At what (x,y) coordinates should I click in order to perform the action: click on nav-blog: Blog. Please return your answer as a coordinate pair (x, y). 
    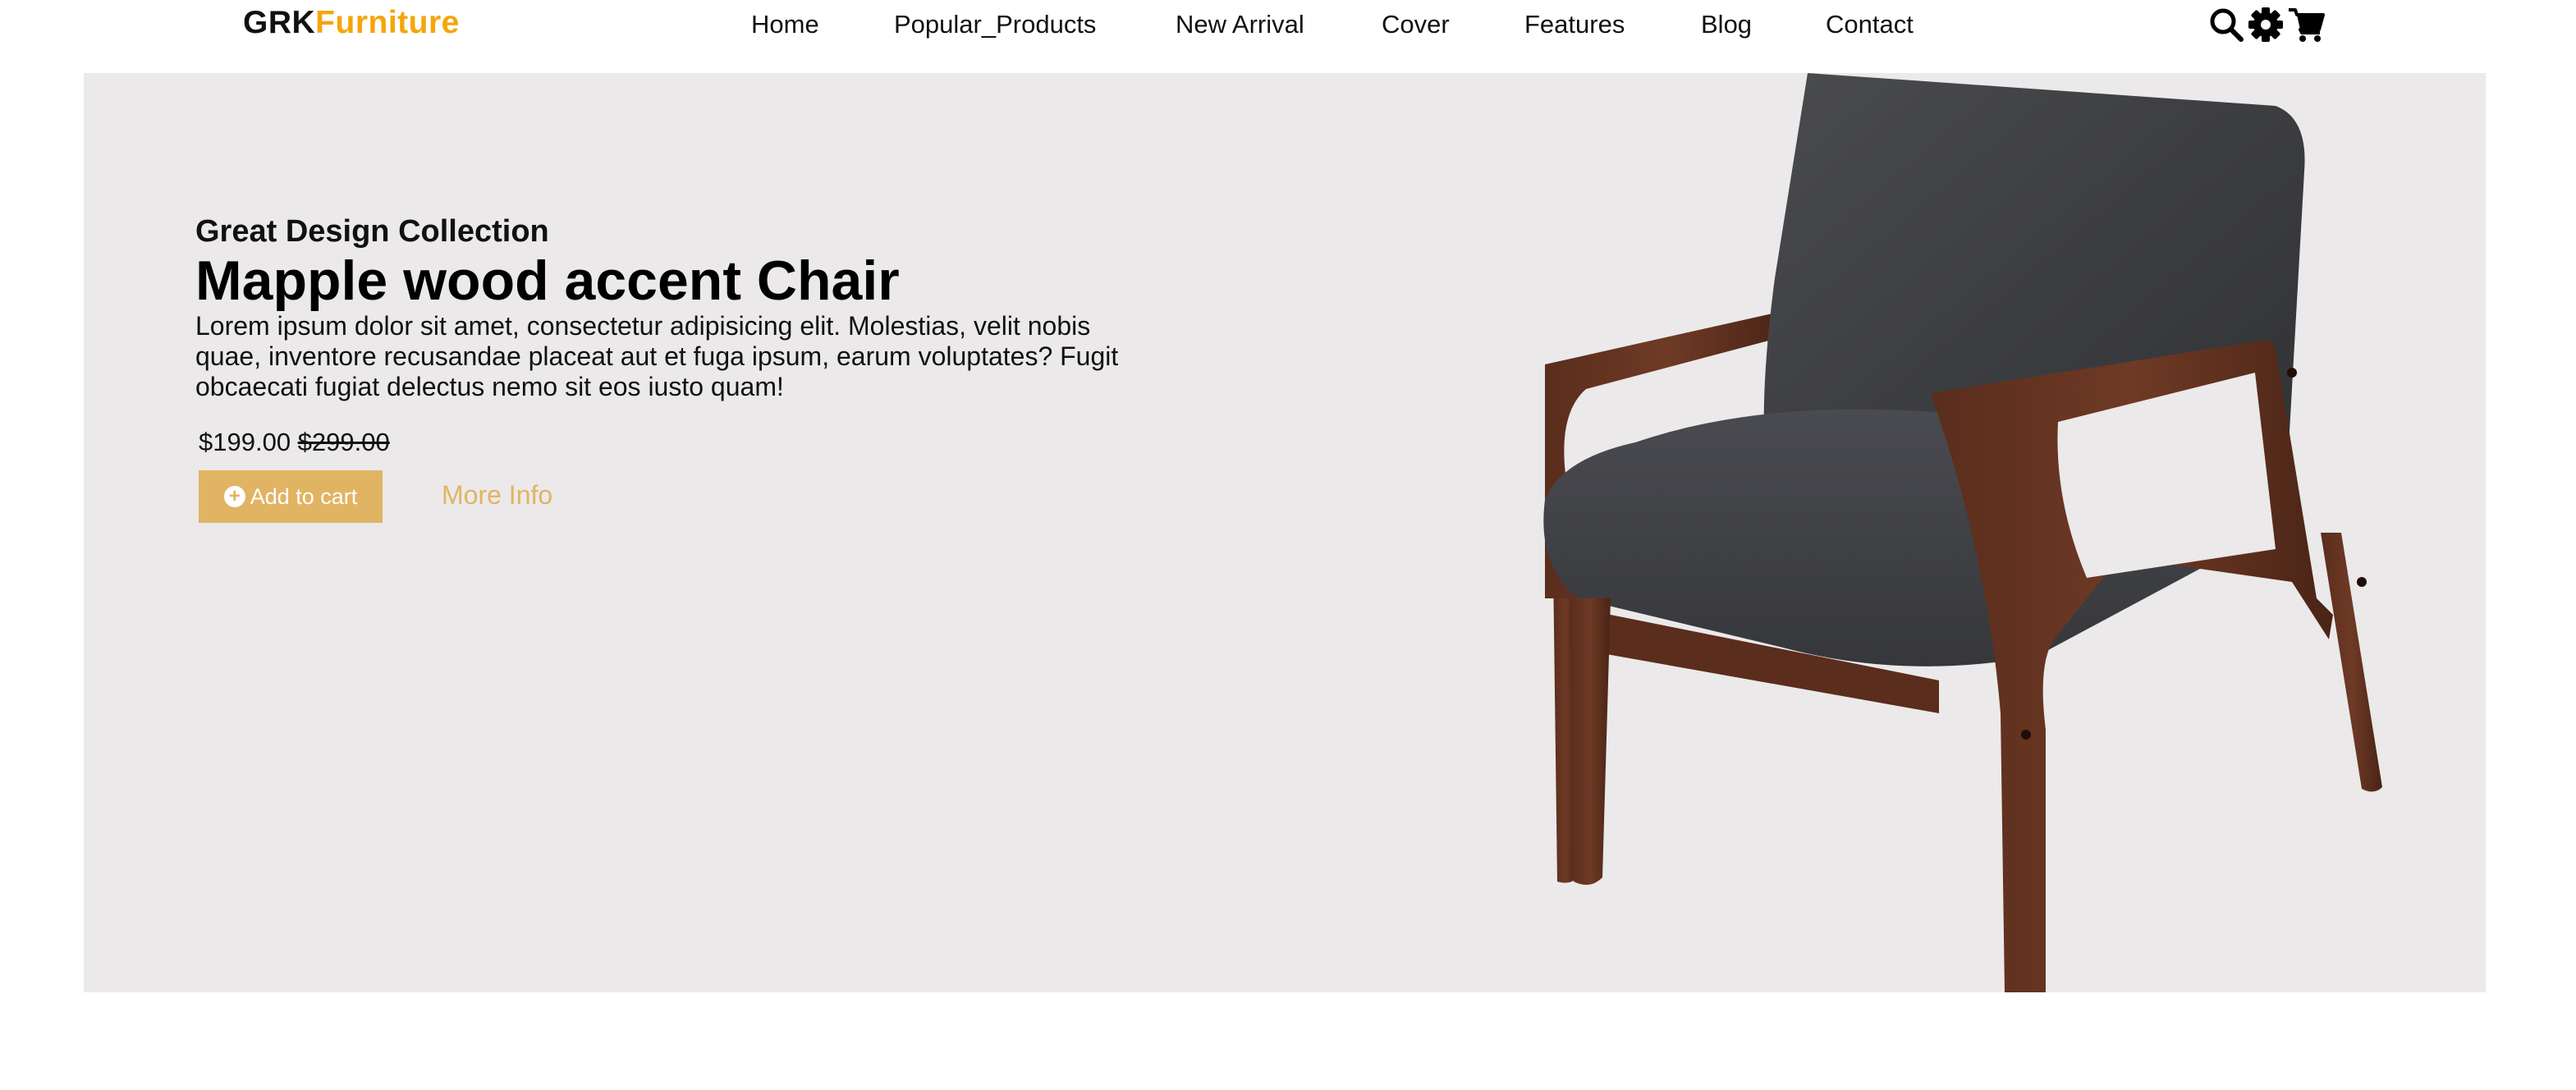
    Looking at the image, I should click on (1727, 24).